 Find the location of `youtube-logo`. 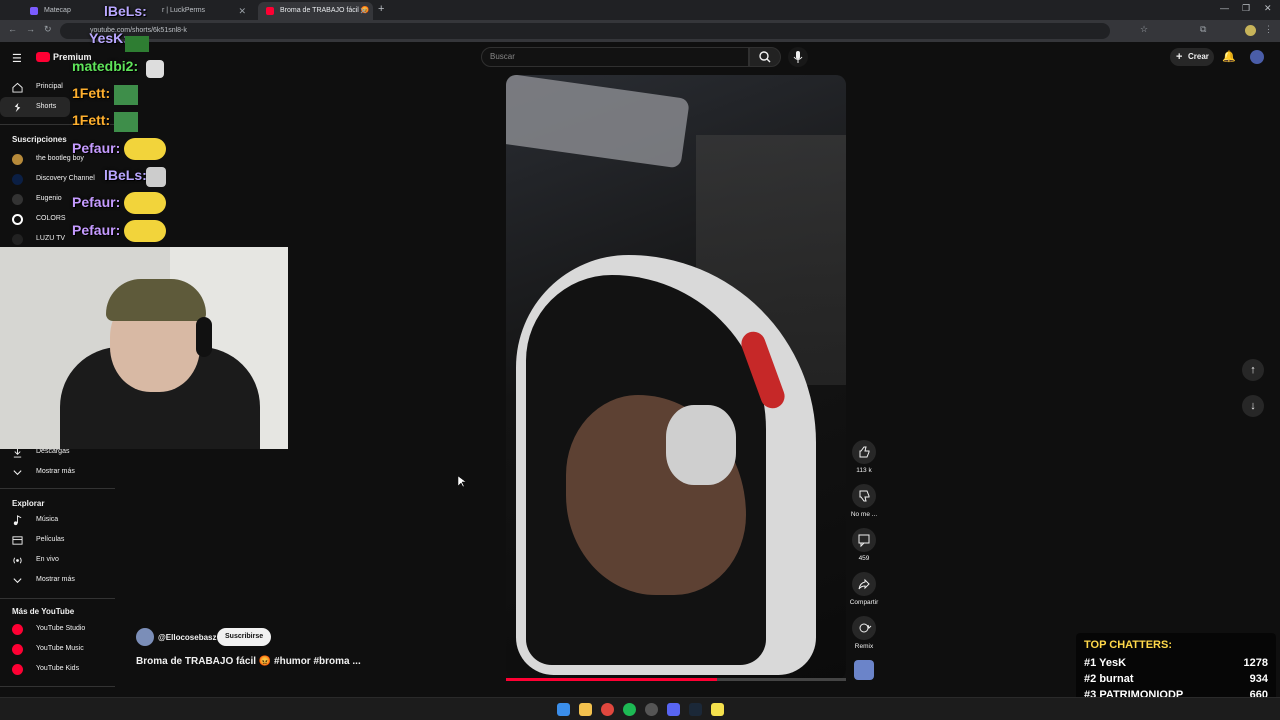

youtube-logo is located at coordinates (43, 57).